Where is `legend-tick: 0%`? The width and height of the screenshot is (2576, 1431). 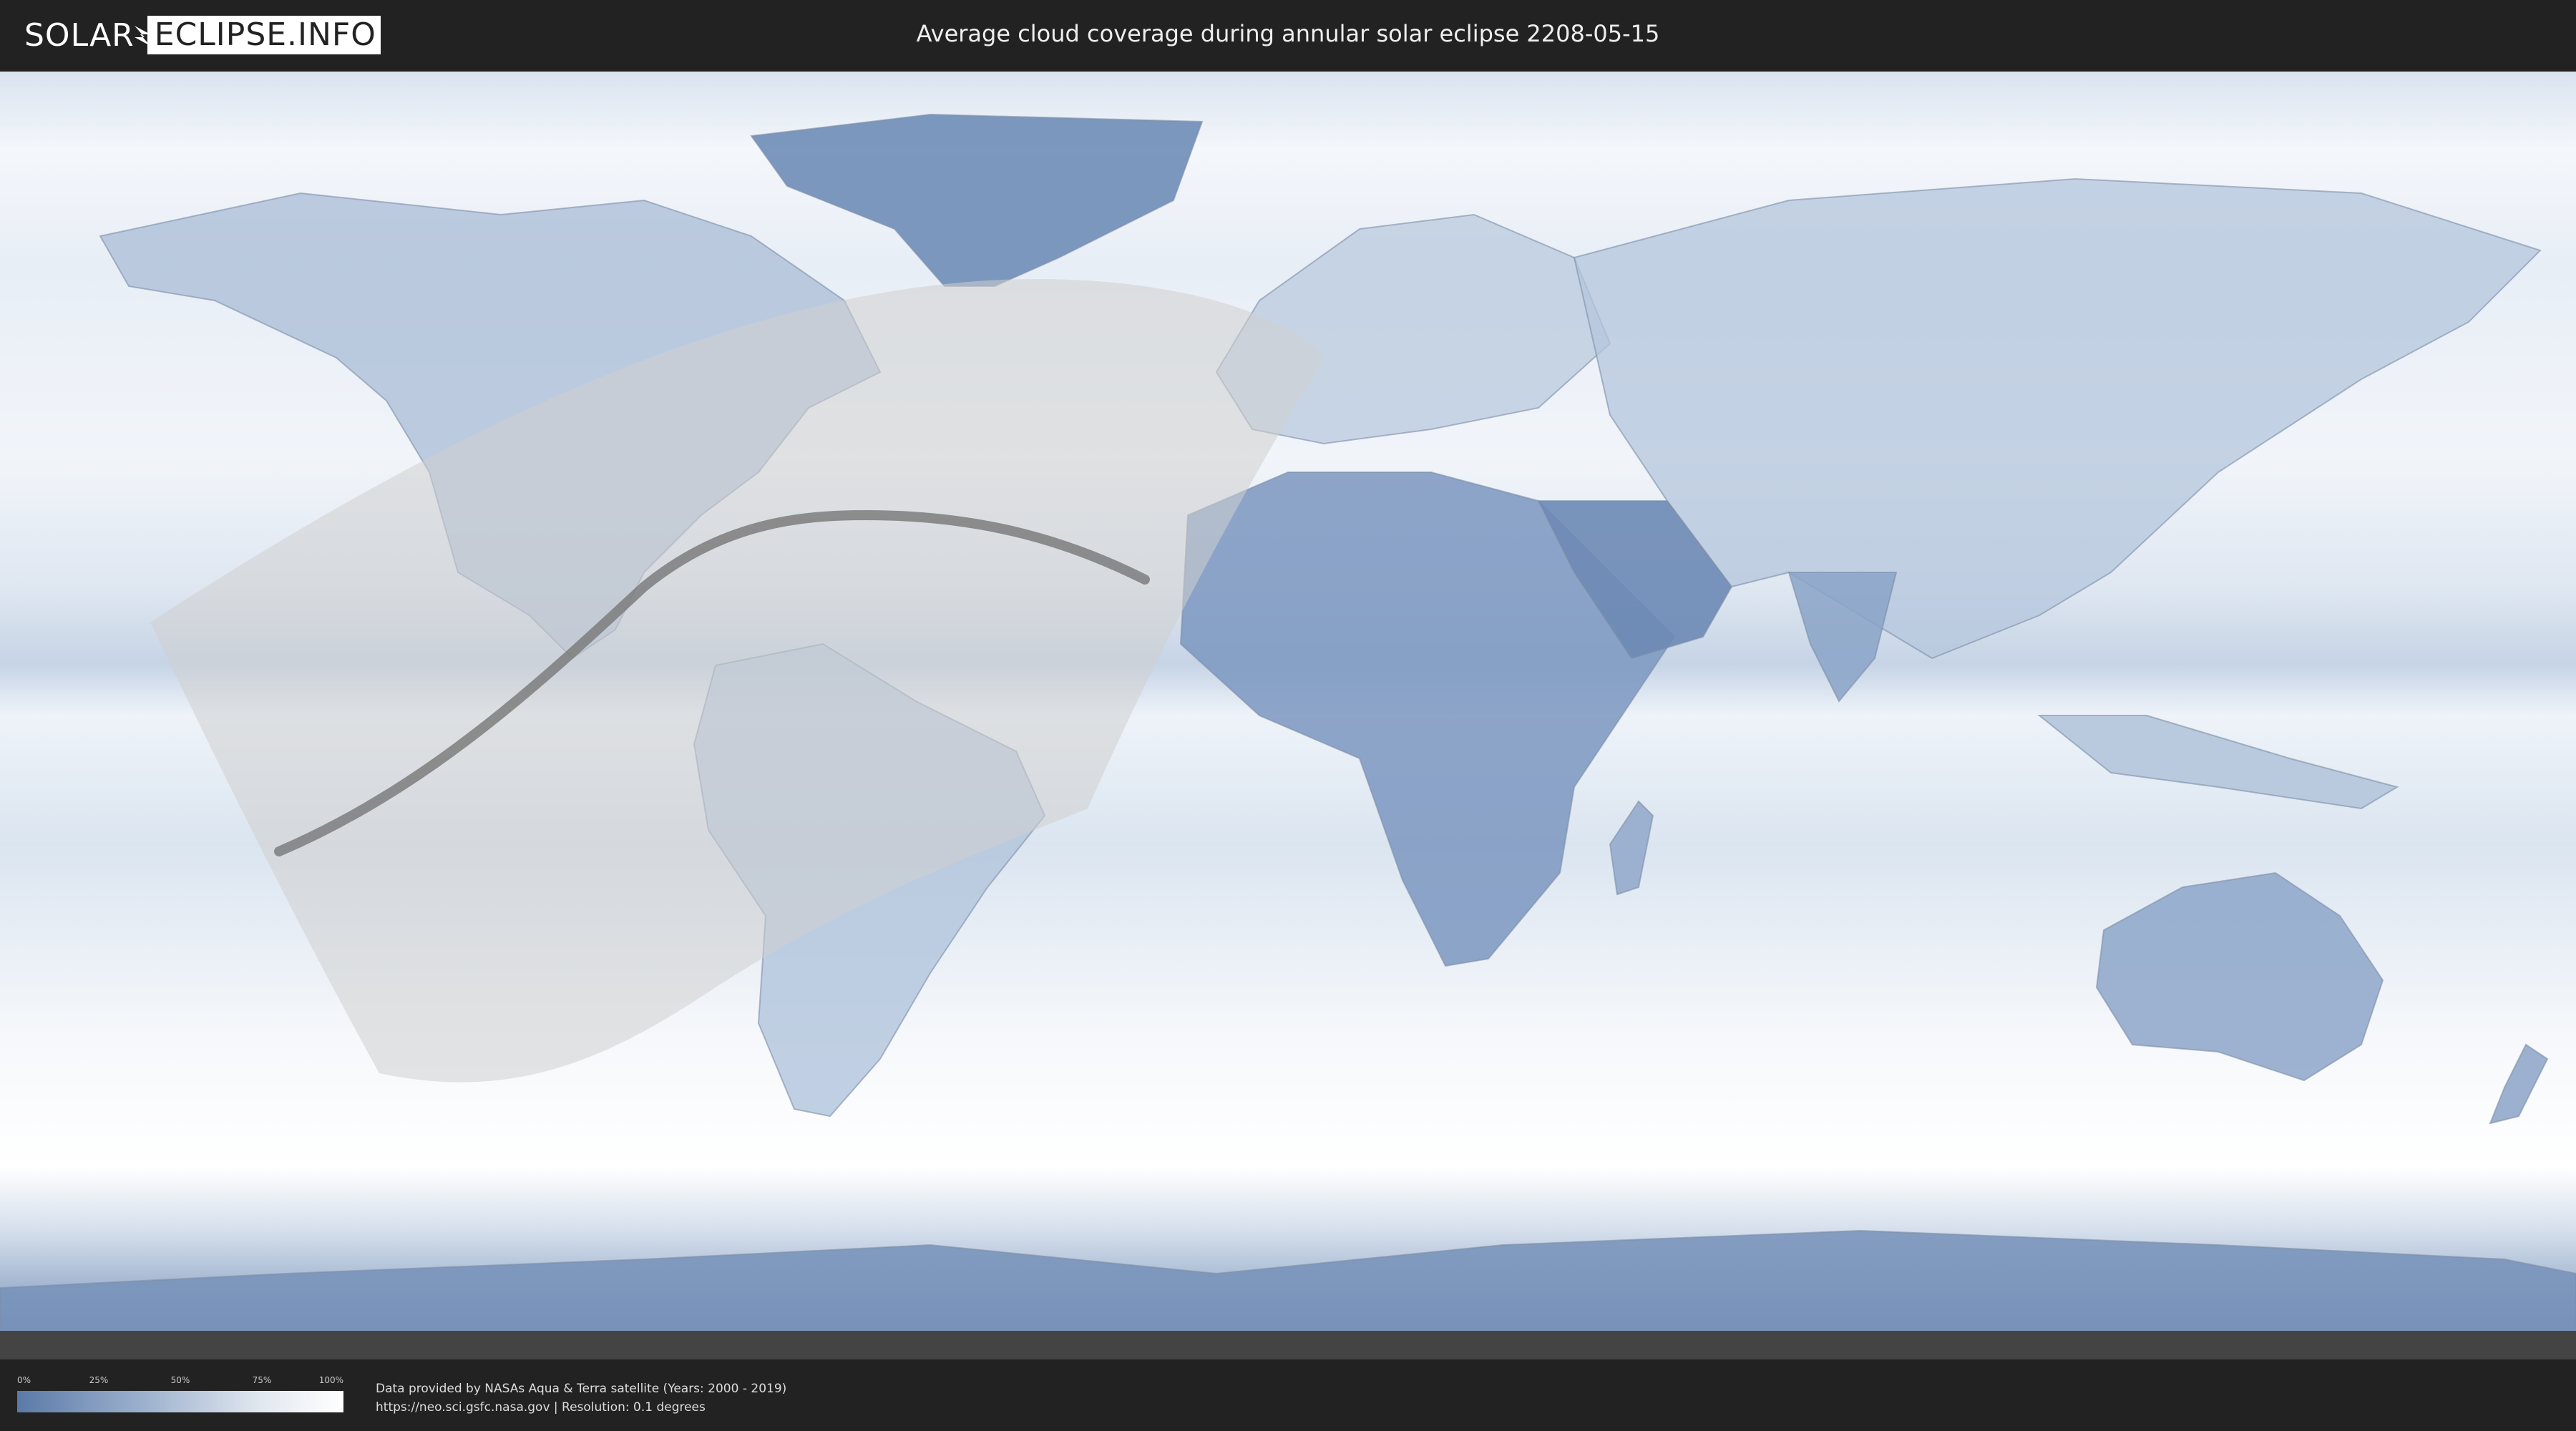 legend-tick: 0% is located at coordinates (24, 1380).